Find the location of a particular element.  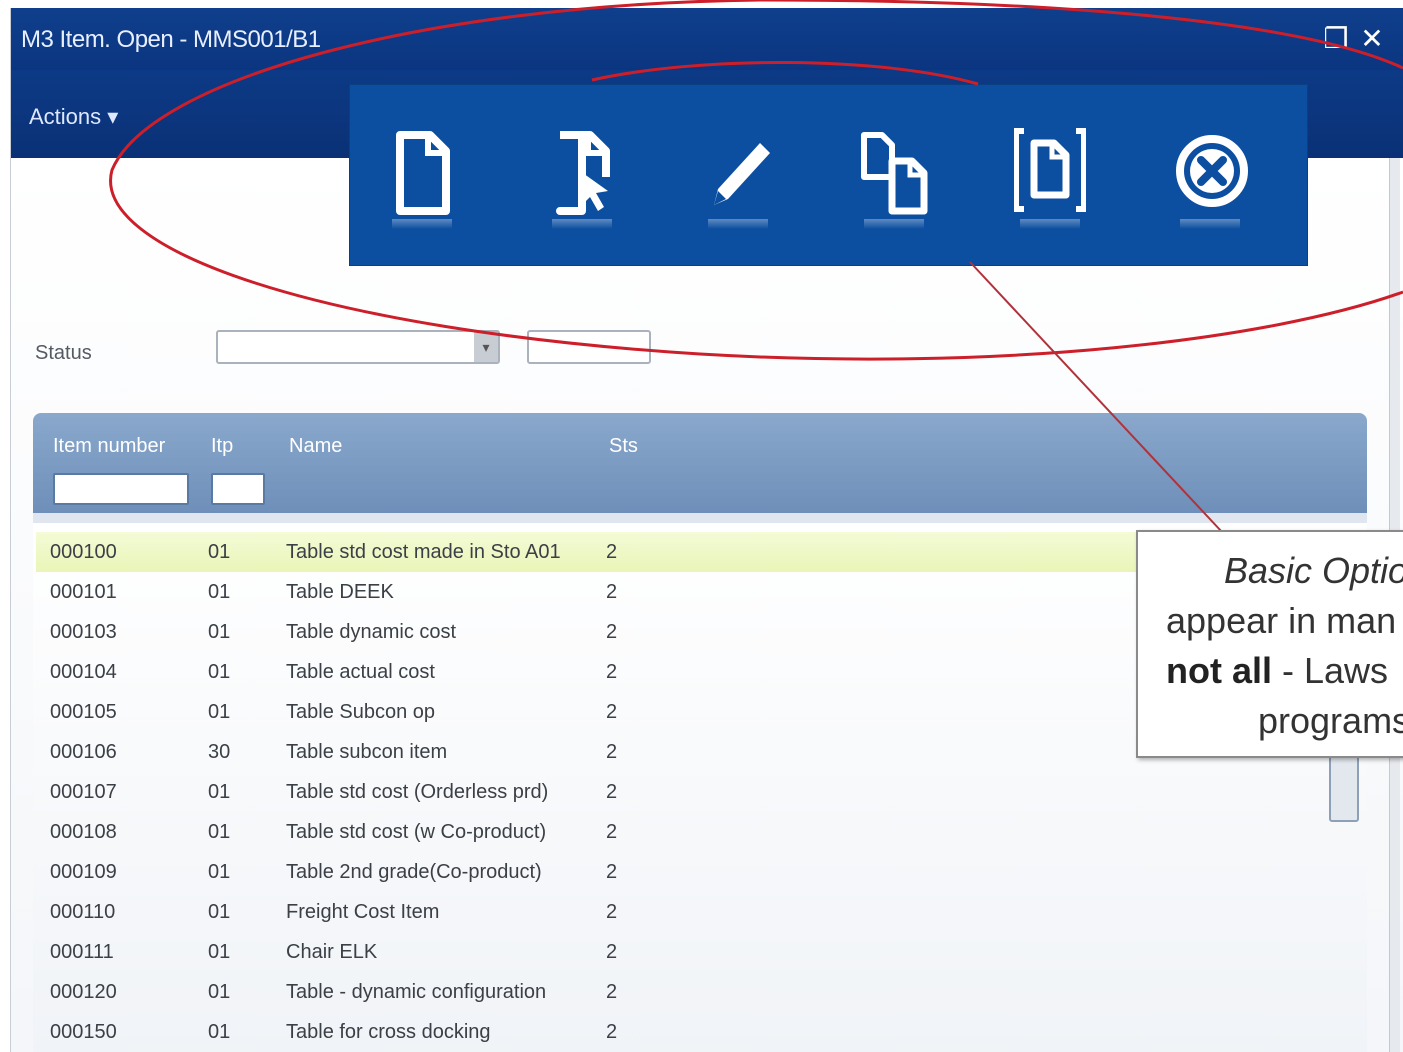

cell-name: Table 2nd grade(Co-product) is located at coordinates (414, 872).